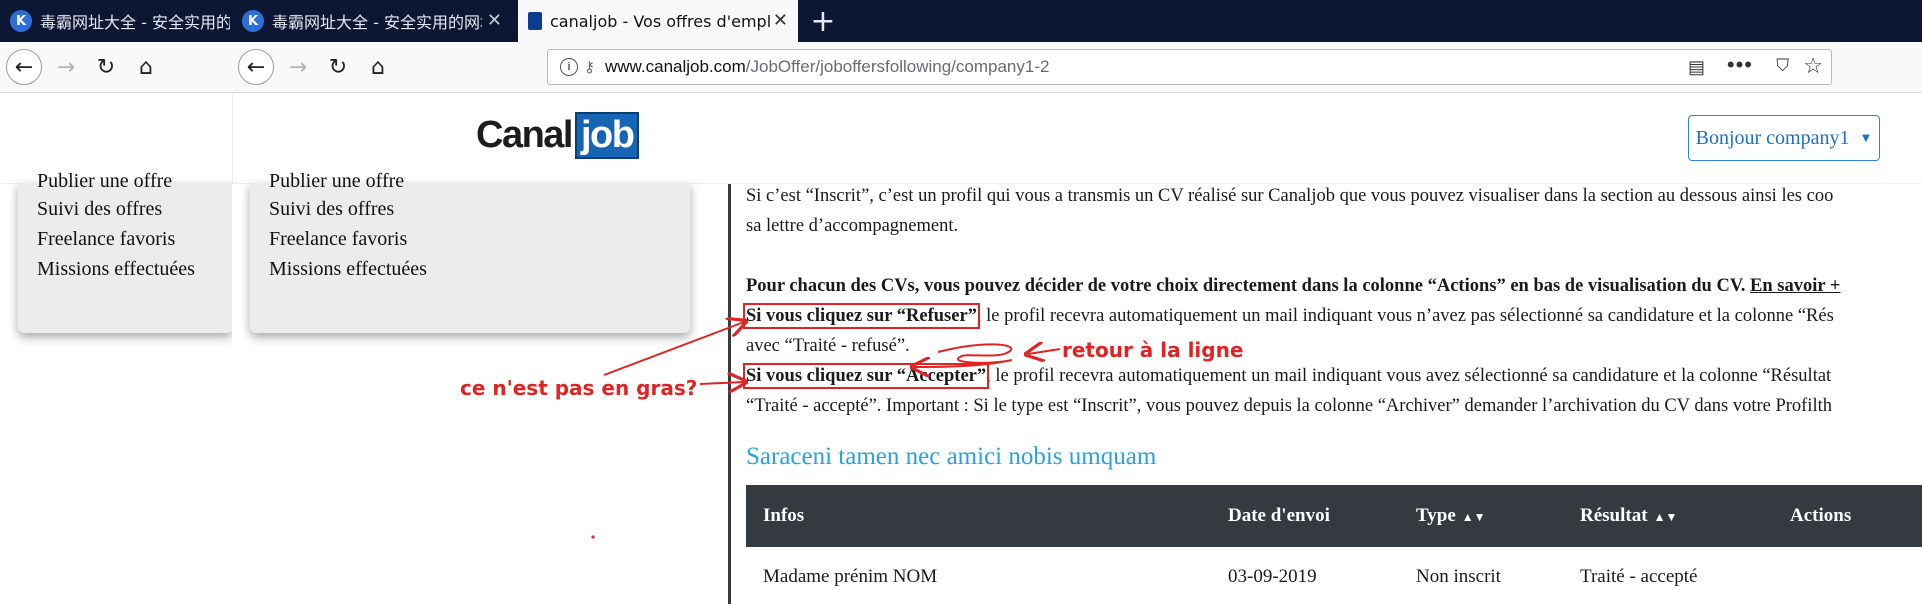 This screenshot has width=1922, height=604. Describe the element at coordinates (593, 537) in the screenshot. I see `stray-dot` at that location.